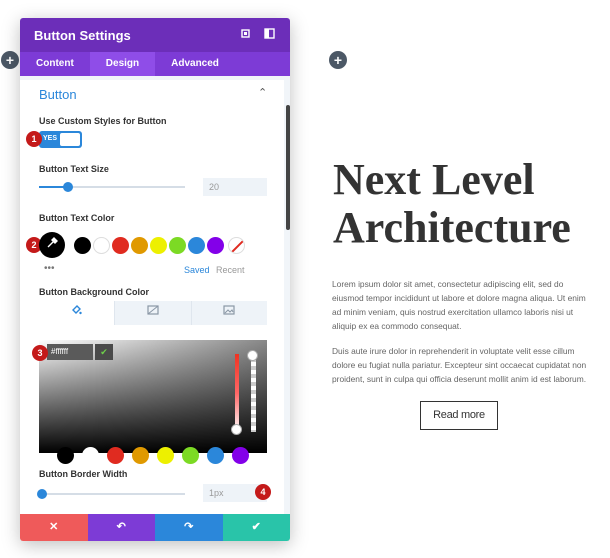 The width and height of the screenshot is (610, 558). What do you see at coordinates (338, 60) in the screenshot?
I see `add-module-icon: +` at bounding box center [338, 60].